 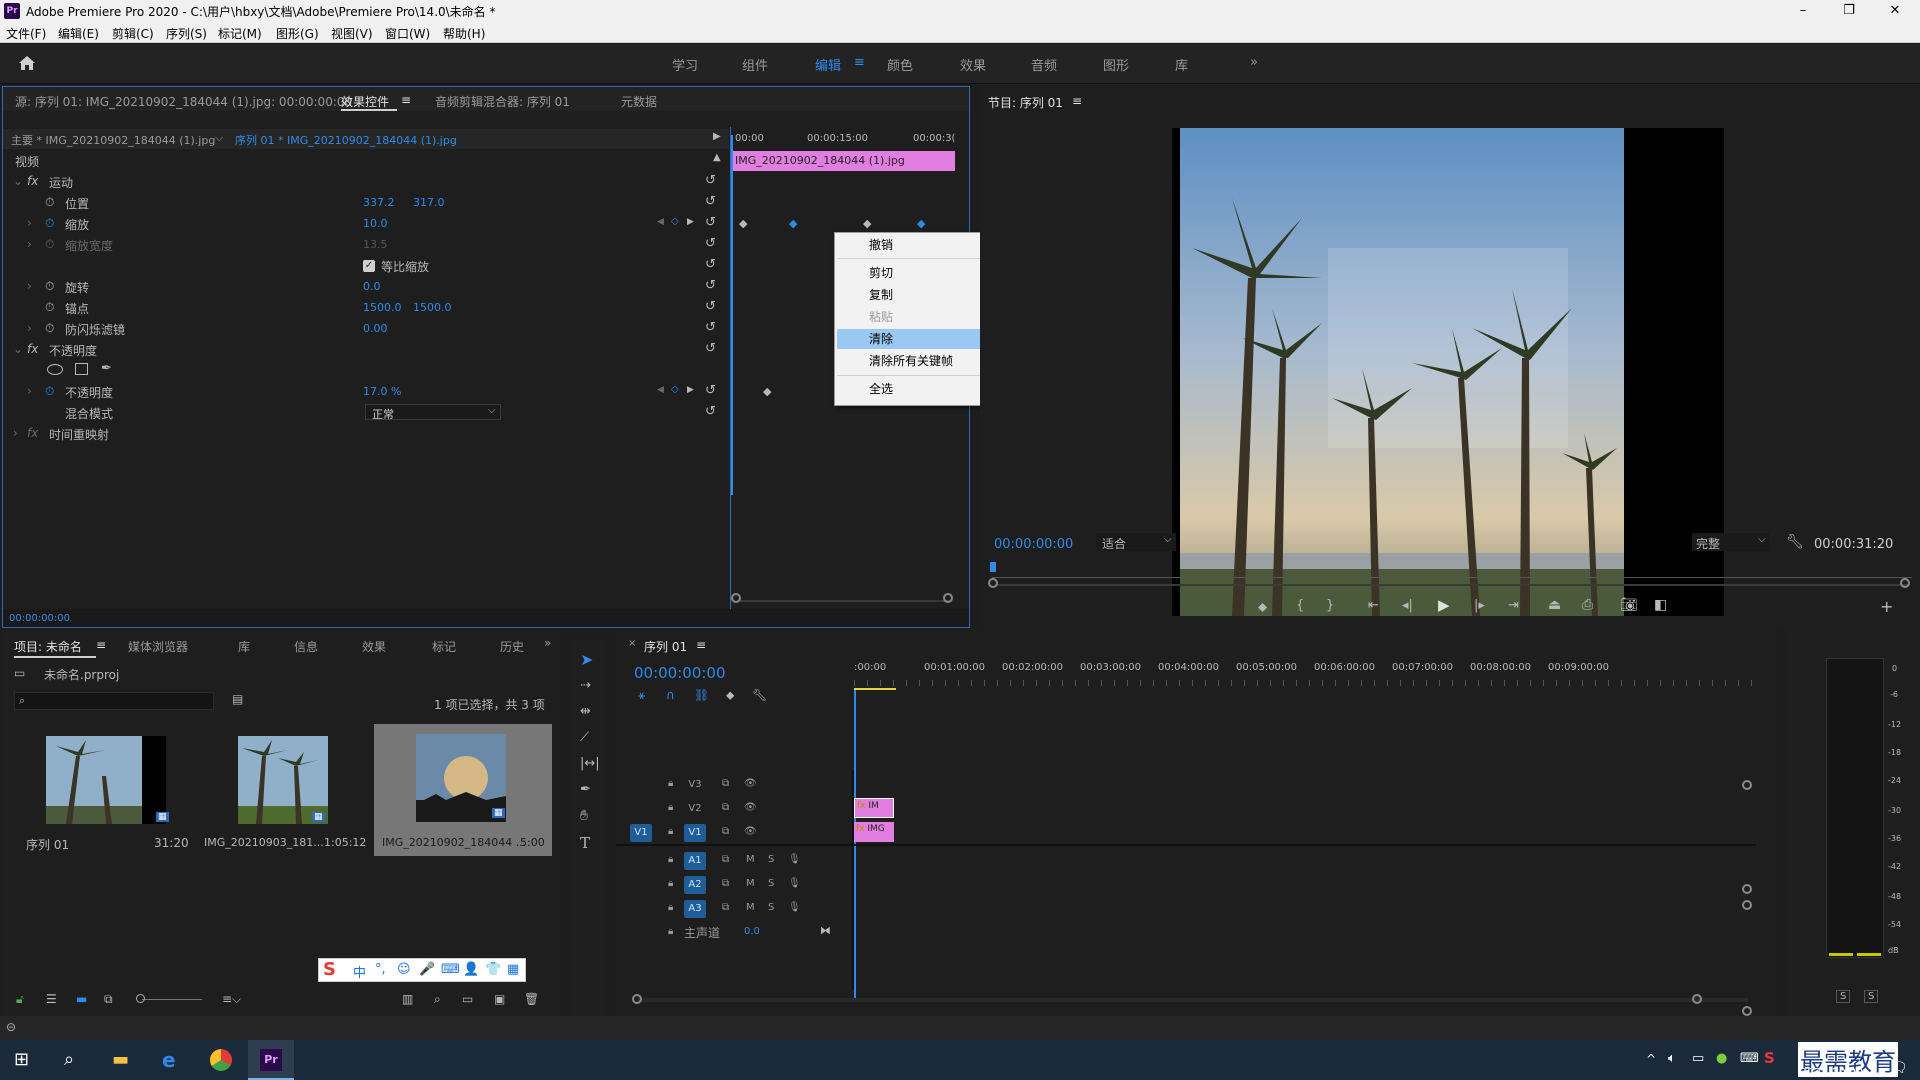 I want to click on close-button: ✕, so click(x=1895, y=11).